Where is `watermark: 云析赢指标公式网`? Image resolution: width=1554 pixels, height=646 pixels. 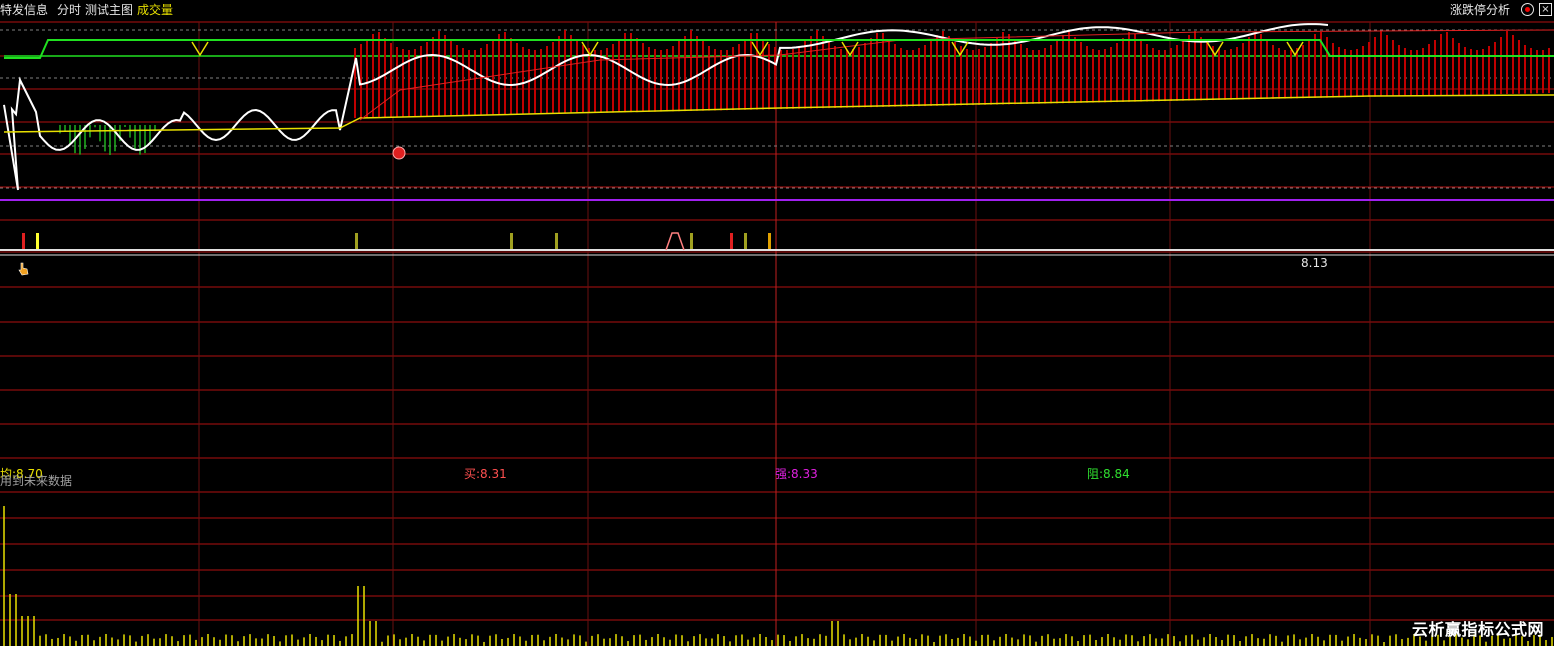
watermark: 云析赢指标公式网 is located at coordinates (1477, 629).